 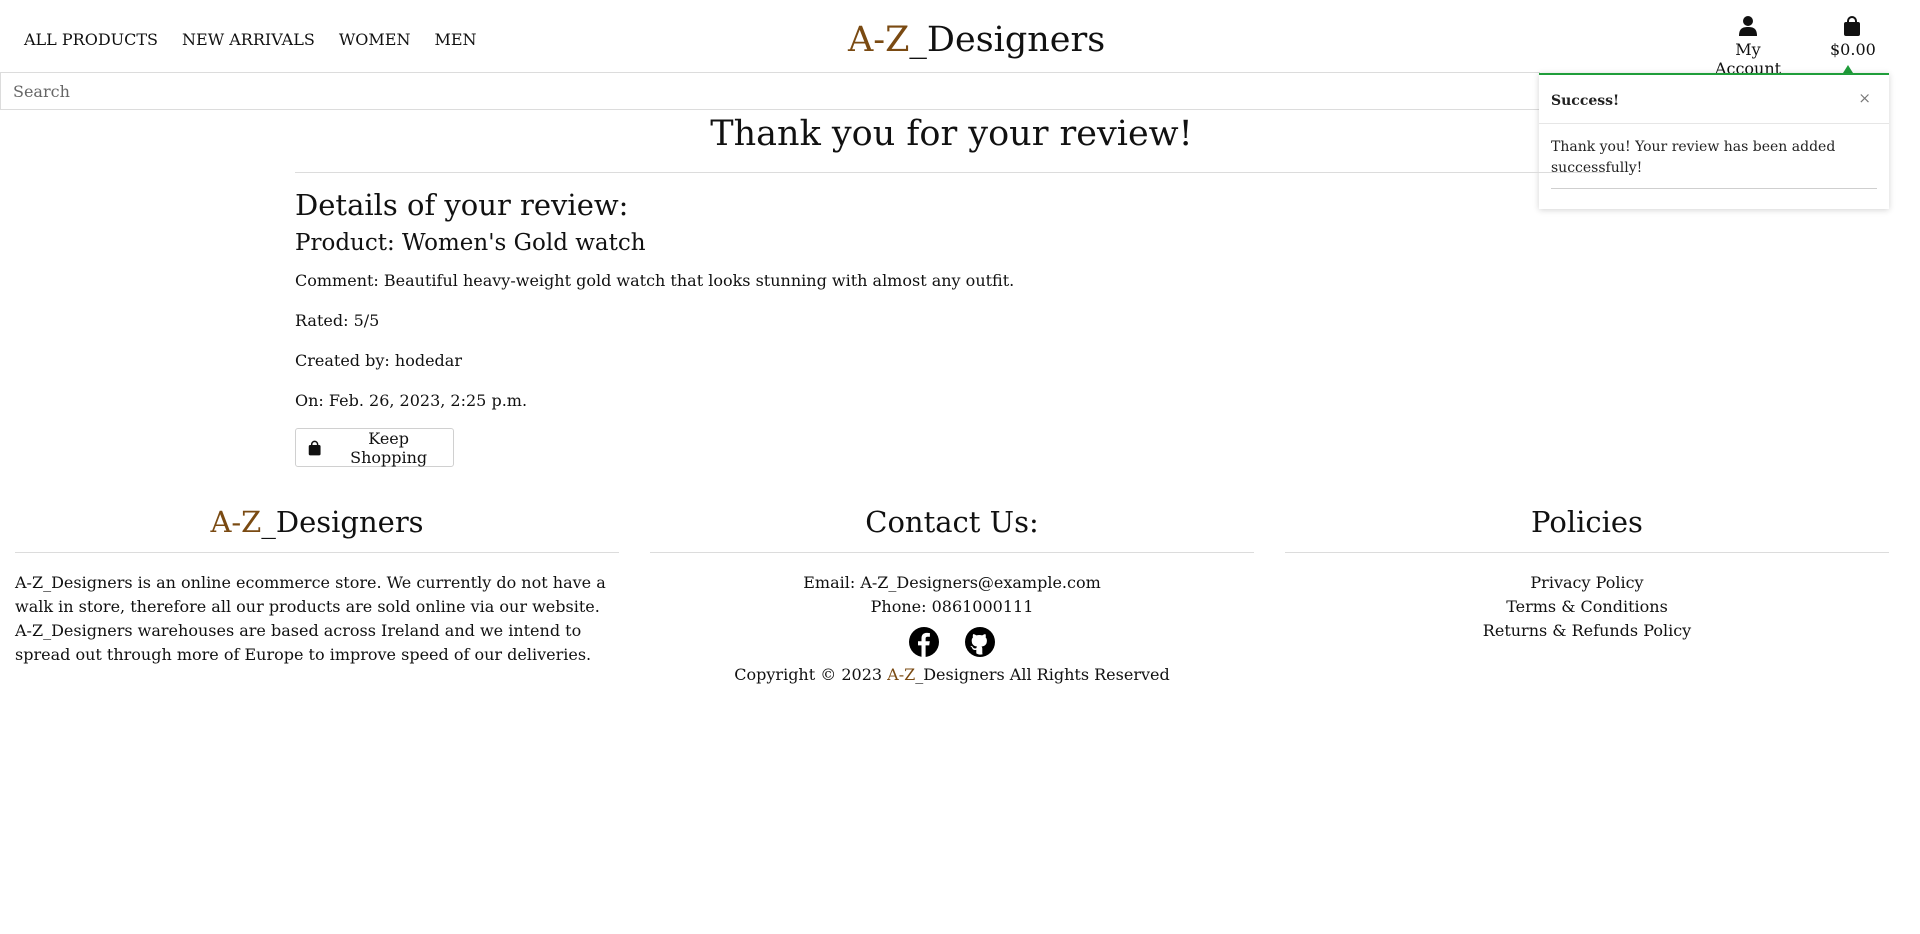 What do you see at coordinates (901, 674) in the screenshot?
I see `copyright-brand-az: A-Z` at bounding box center [901, 674].